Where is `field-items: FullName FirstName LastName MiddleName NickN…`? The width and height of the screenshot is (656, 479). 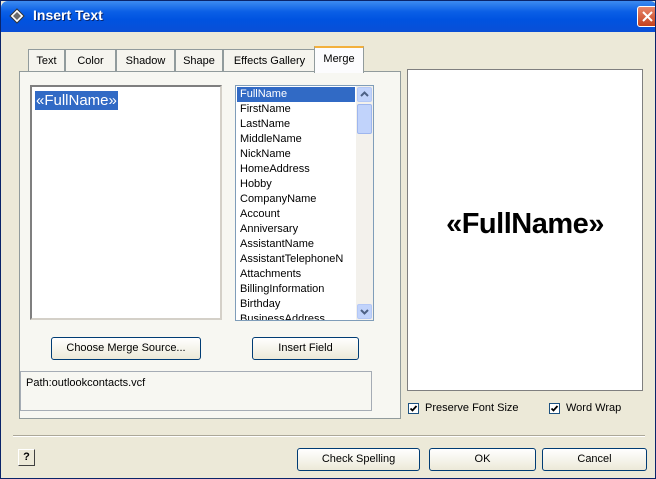 field-items: FullName FirstName LastName MiddleName NickN… is located at coordinates (296, 203).